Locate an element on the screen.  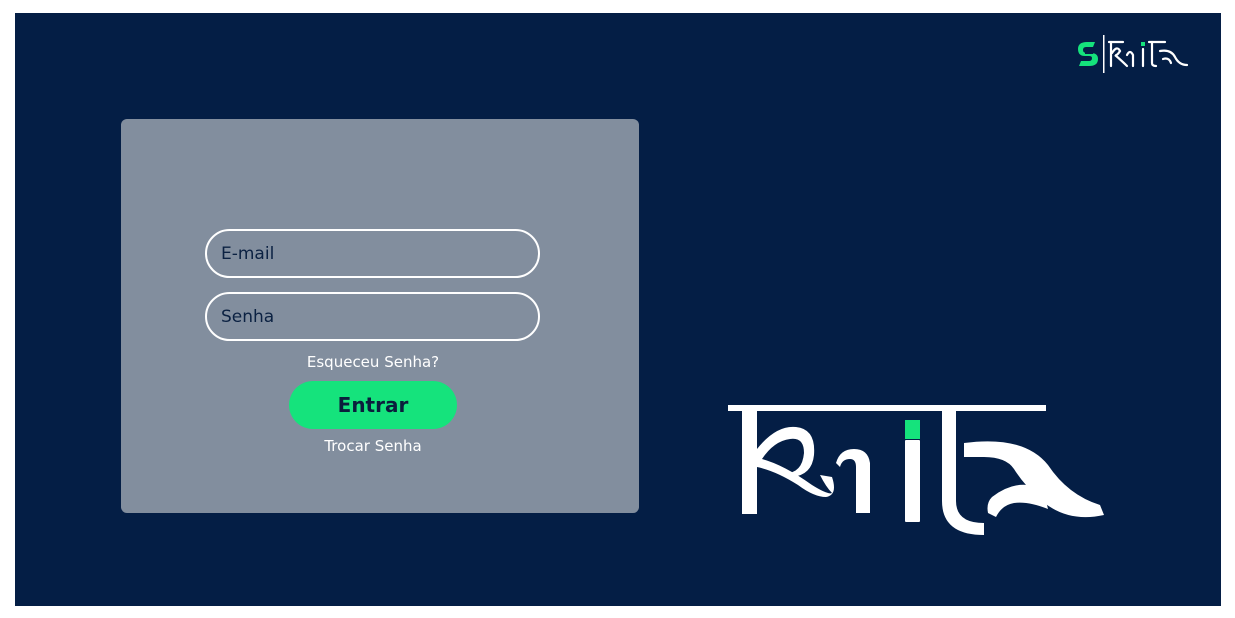
password-input is located at coordinates (372, 316).